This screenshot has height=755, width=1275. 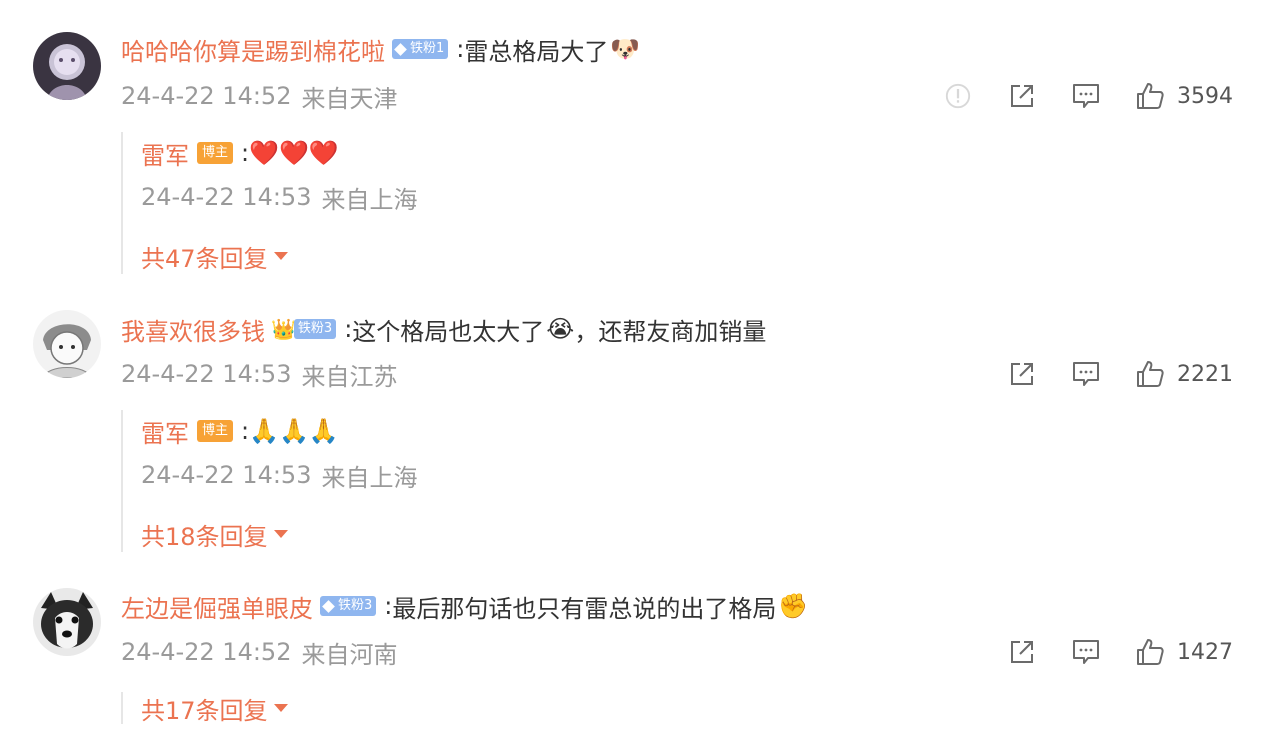 I want to click on like-count: 3594, so click(x=1205, y=96).